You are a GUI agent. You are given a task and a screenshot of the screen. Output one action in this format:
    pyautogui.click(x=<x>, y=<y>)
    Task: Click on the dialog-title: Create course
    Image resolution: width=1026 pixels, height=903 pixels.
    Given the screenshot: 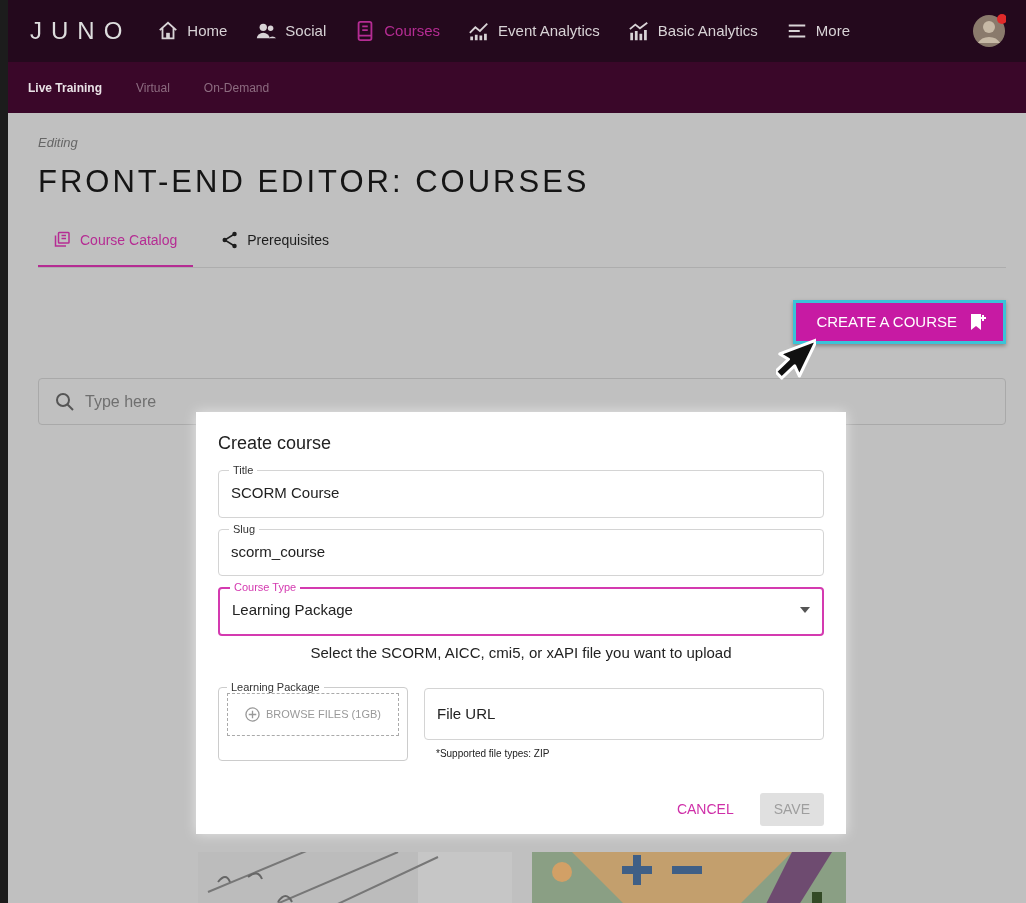 What is the action you would take?
    pyautogui.click(x=275, y=443)
    